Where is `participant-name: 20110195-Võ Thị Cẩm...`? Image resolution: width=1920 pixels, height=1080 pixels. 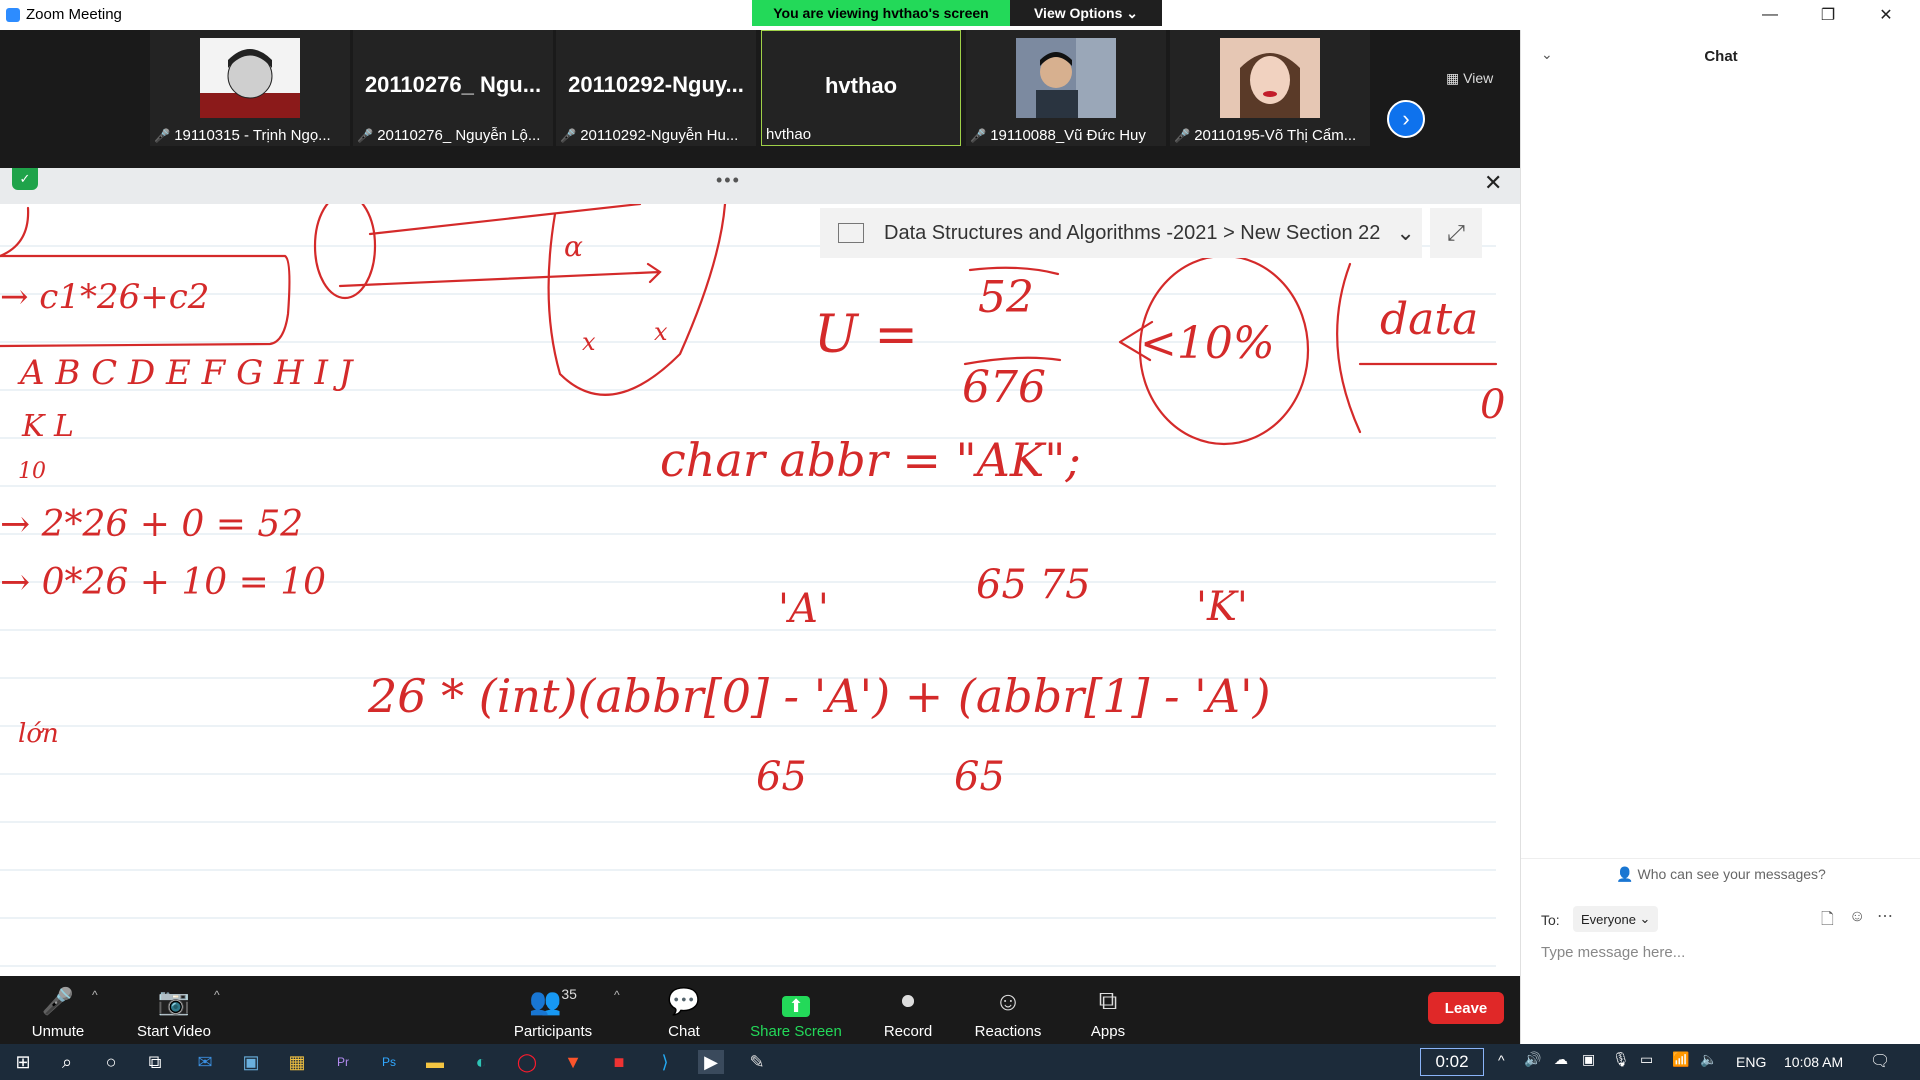 participant-name: 20110195-Võ Thị Cẩm... is located at coordinates (1275, 135).